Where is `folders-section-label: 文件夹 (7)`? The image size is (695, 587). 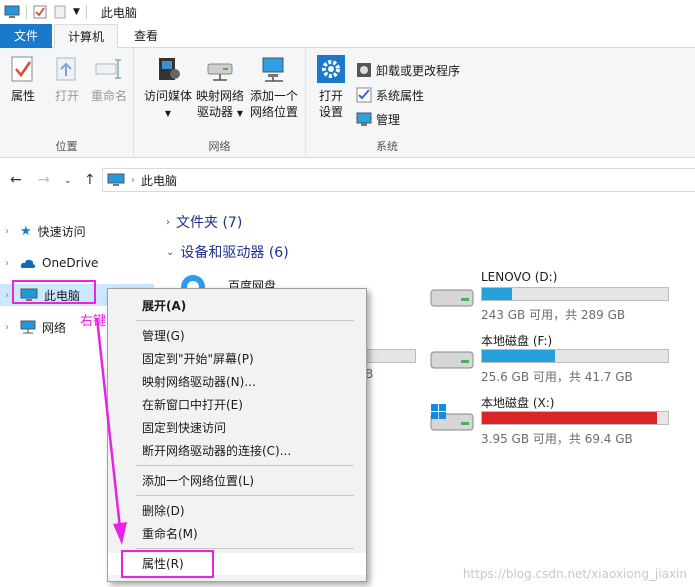
folders-section-label: 文件夹 (7) is located at coordinates (209, 223).